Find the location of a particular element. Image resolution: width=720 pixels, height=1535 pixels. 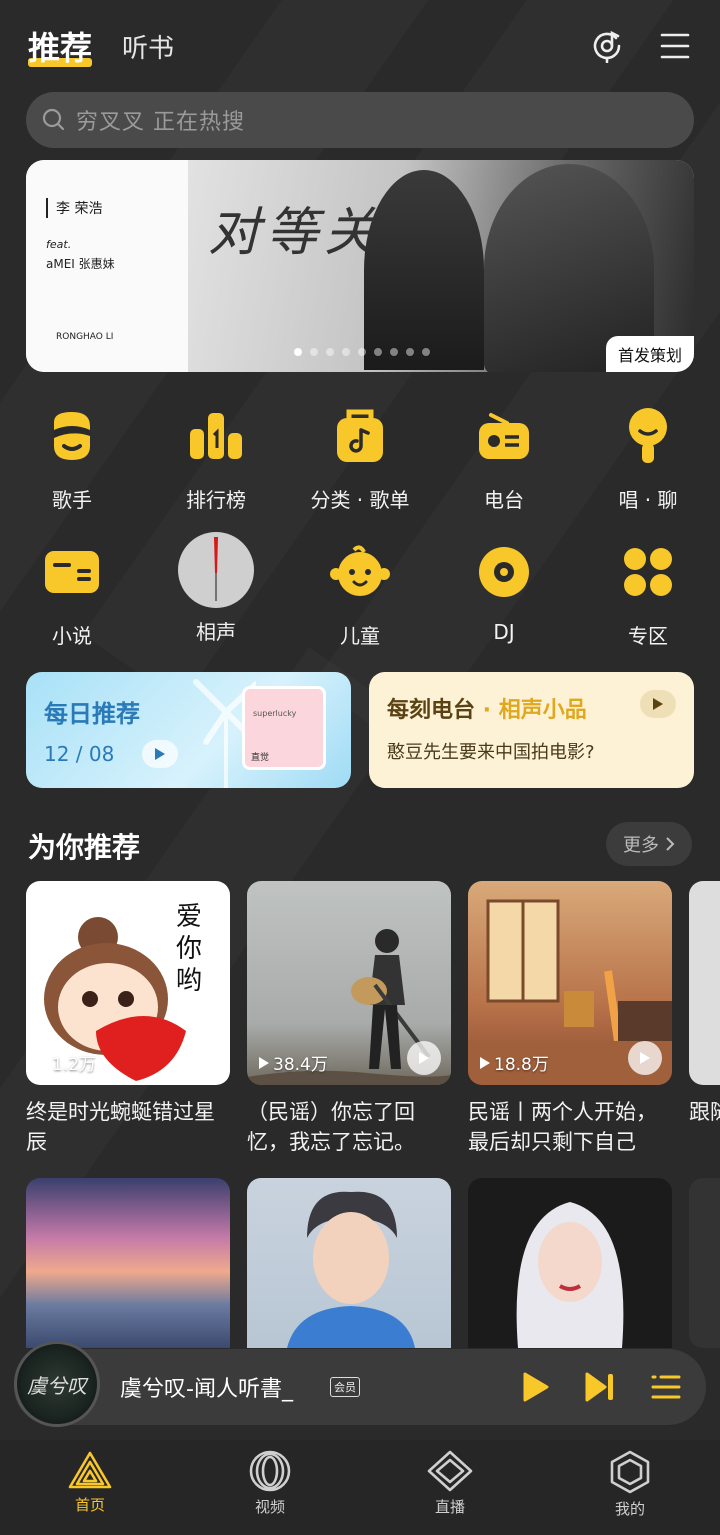

grid-item-chart: 排行榜 is located at coordinates (216, 464).